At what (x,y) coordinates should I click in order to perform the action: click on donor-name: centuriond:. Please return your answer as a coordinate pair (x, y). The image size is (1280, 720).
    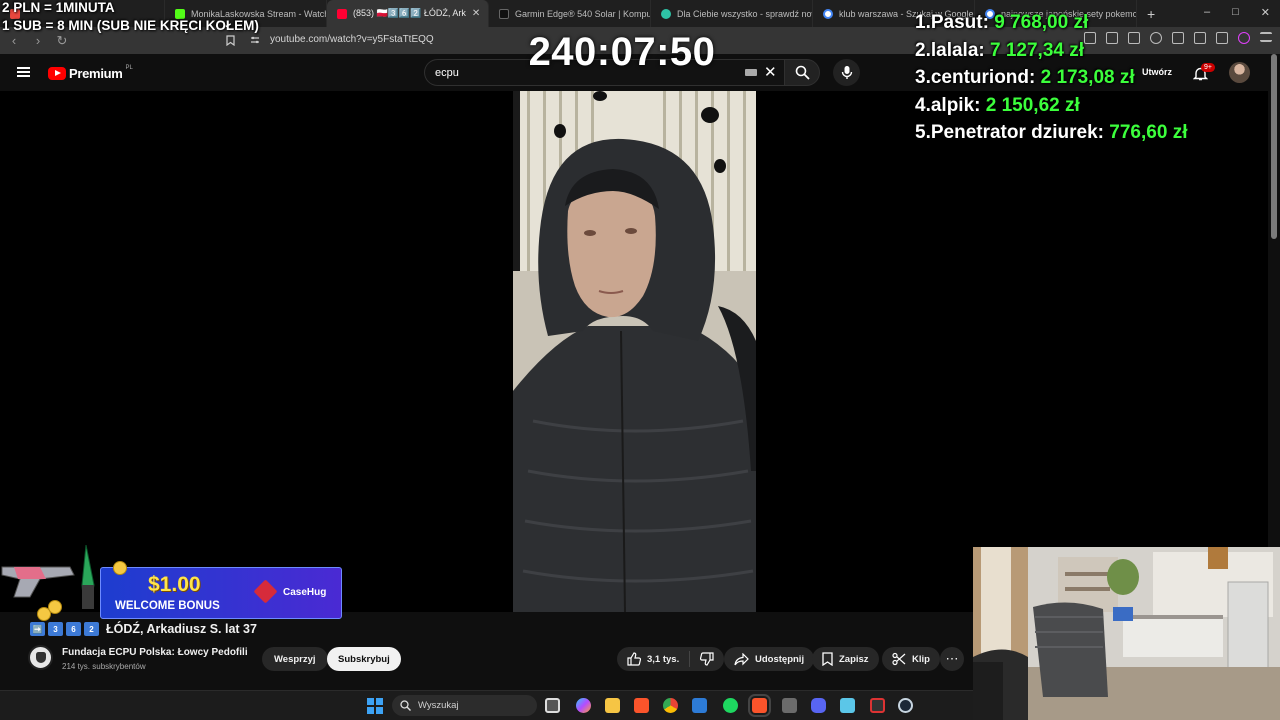
    Looking at the image, I should click on (983, 77).